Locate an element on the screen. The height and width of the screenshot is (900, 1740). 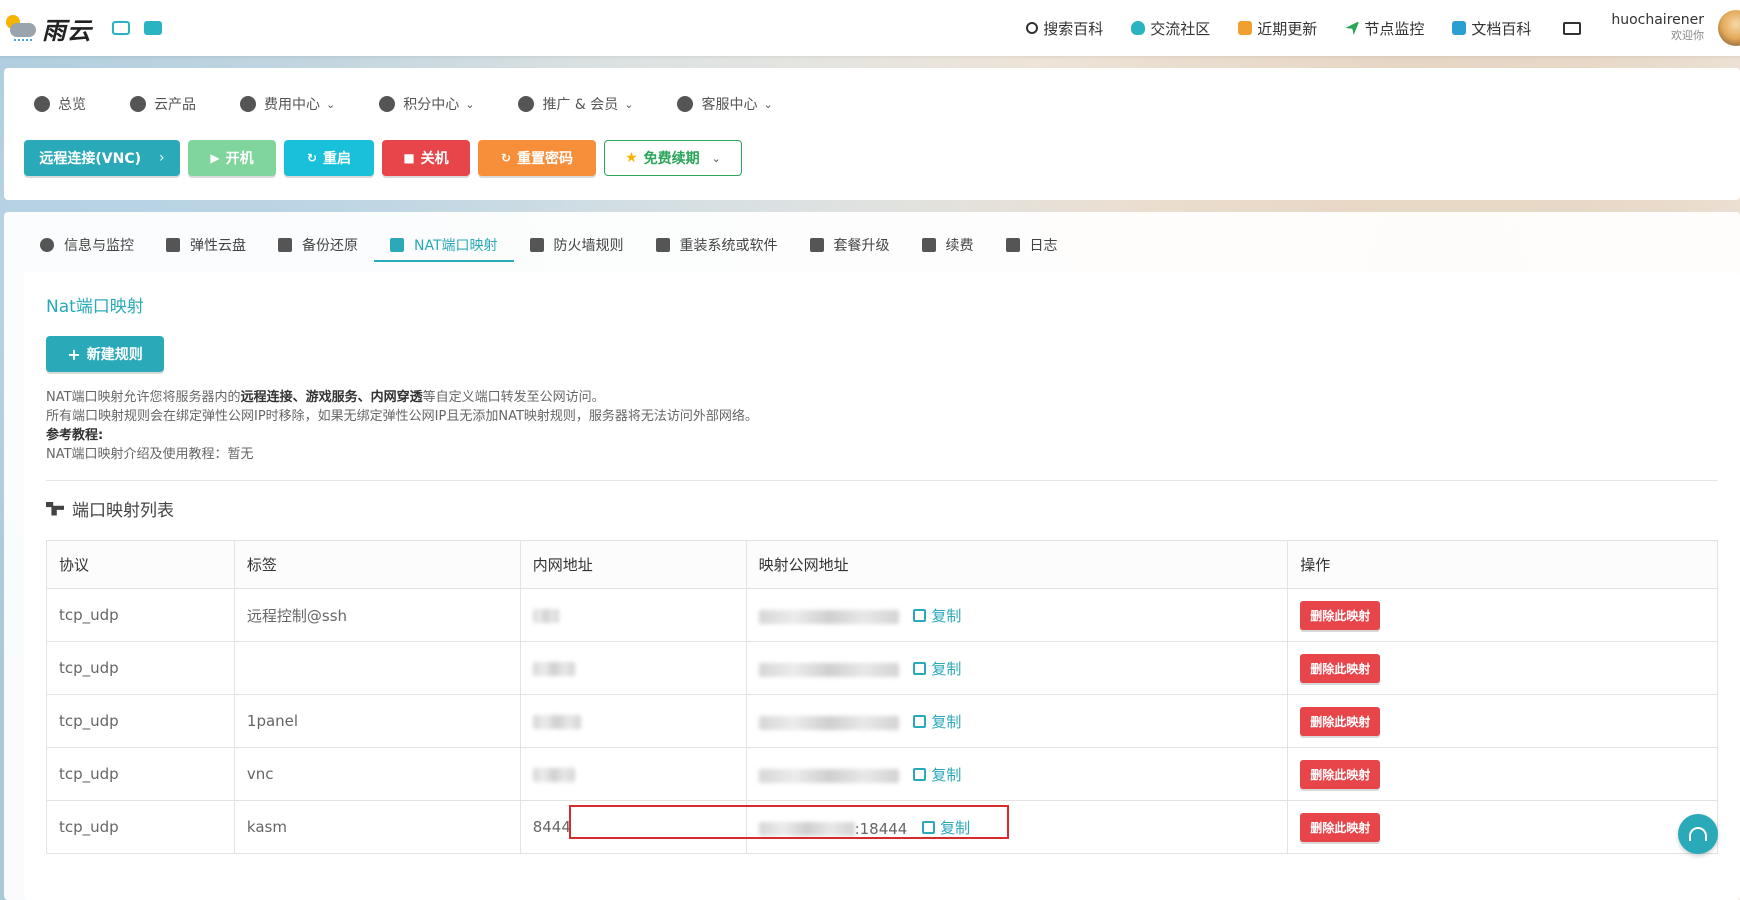
menu-item-support: 客服中心 ⌄ is located at coordinates (725, 104).